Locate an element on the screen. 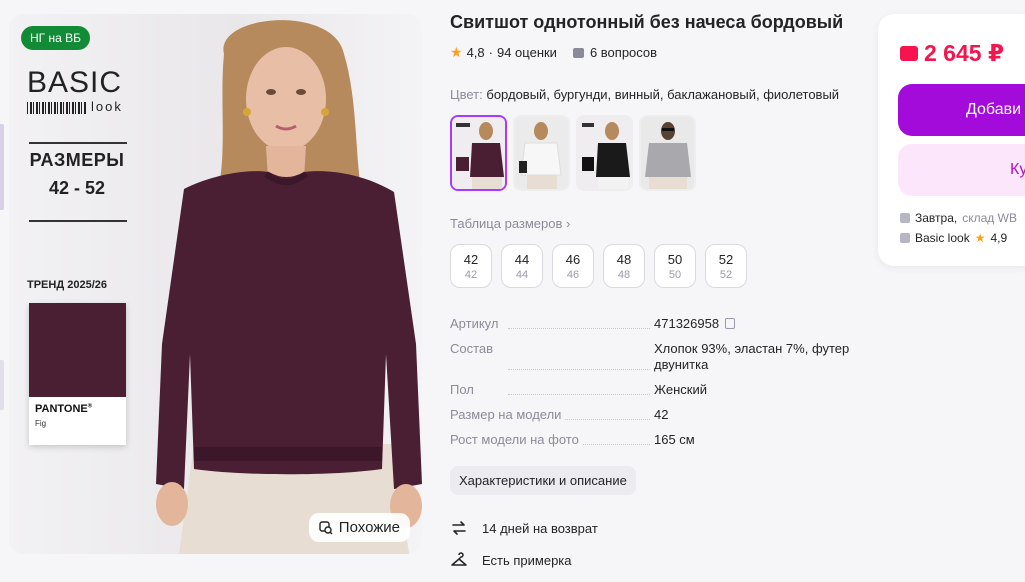 Image resolution: width=1025 pixels, height=582 pixels. questions-link: 6 вопросов is located at coordinates (623, 52).